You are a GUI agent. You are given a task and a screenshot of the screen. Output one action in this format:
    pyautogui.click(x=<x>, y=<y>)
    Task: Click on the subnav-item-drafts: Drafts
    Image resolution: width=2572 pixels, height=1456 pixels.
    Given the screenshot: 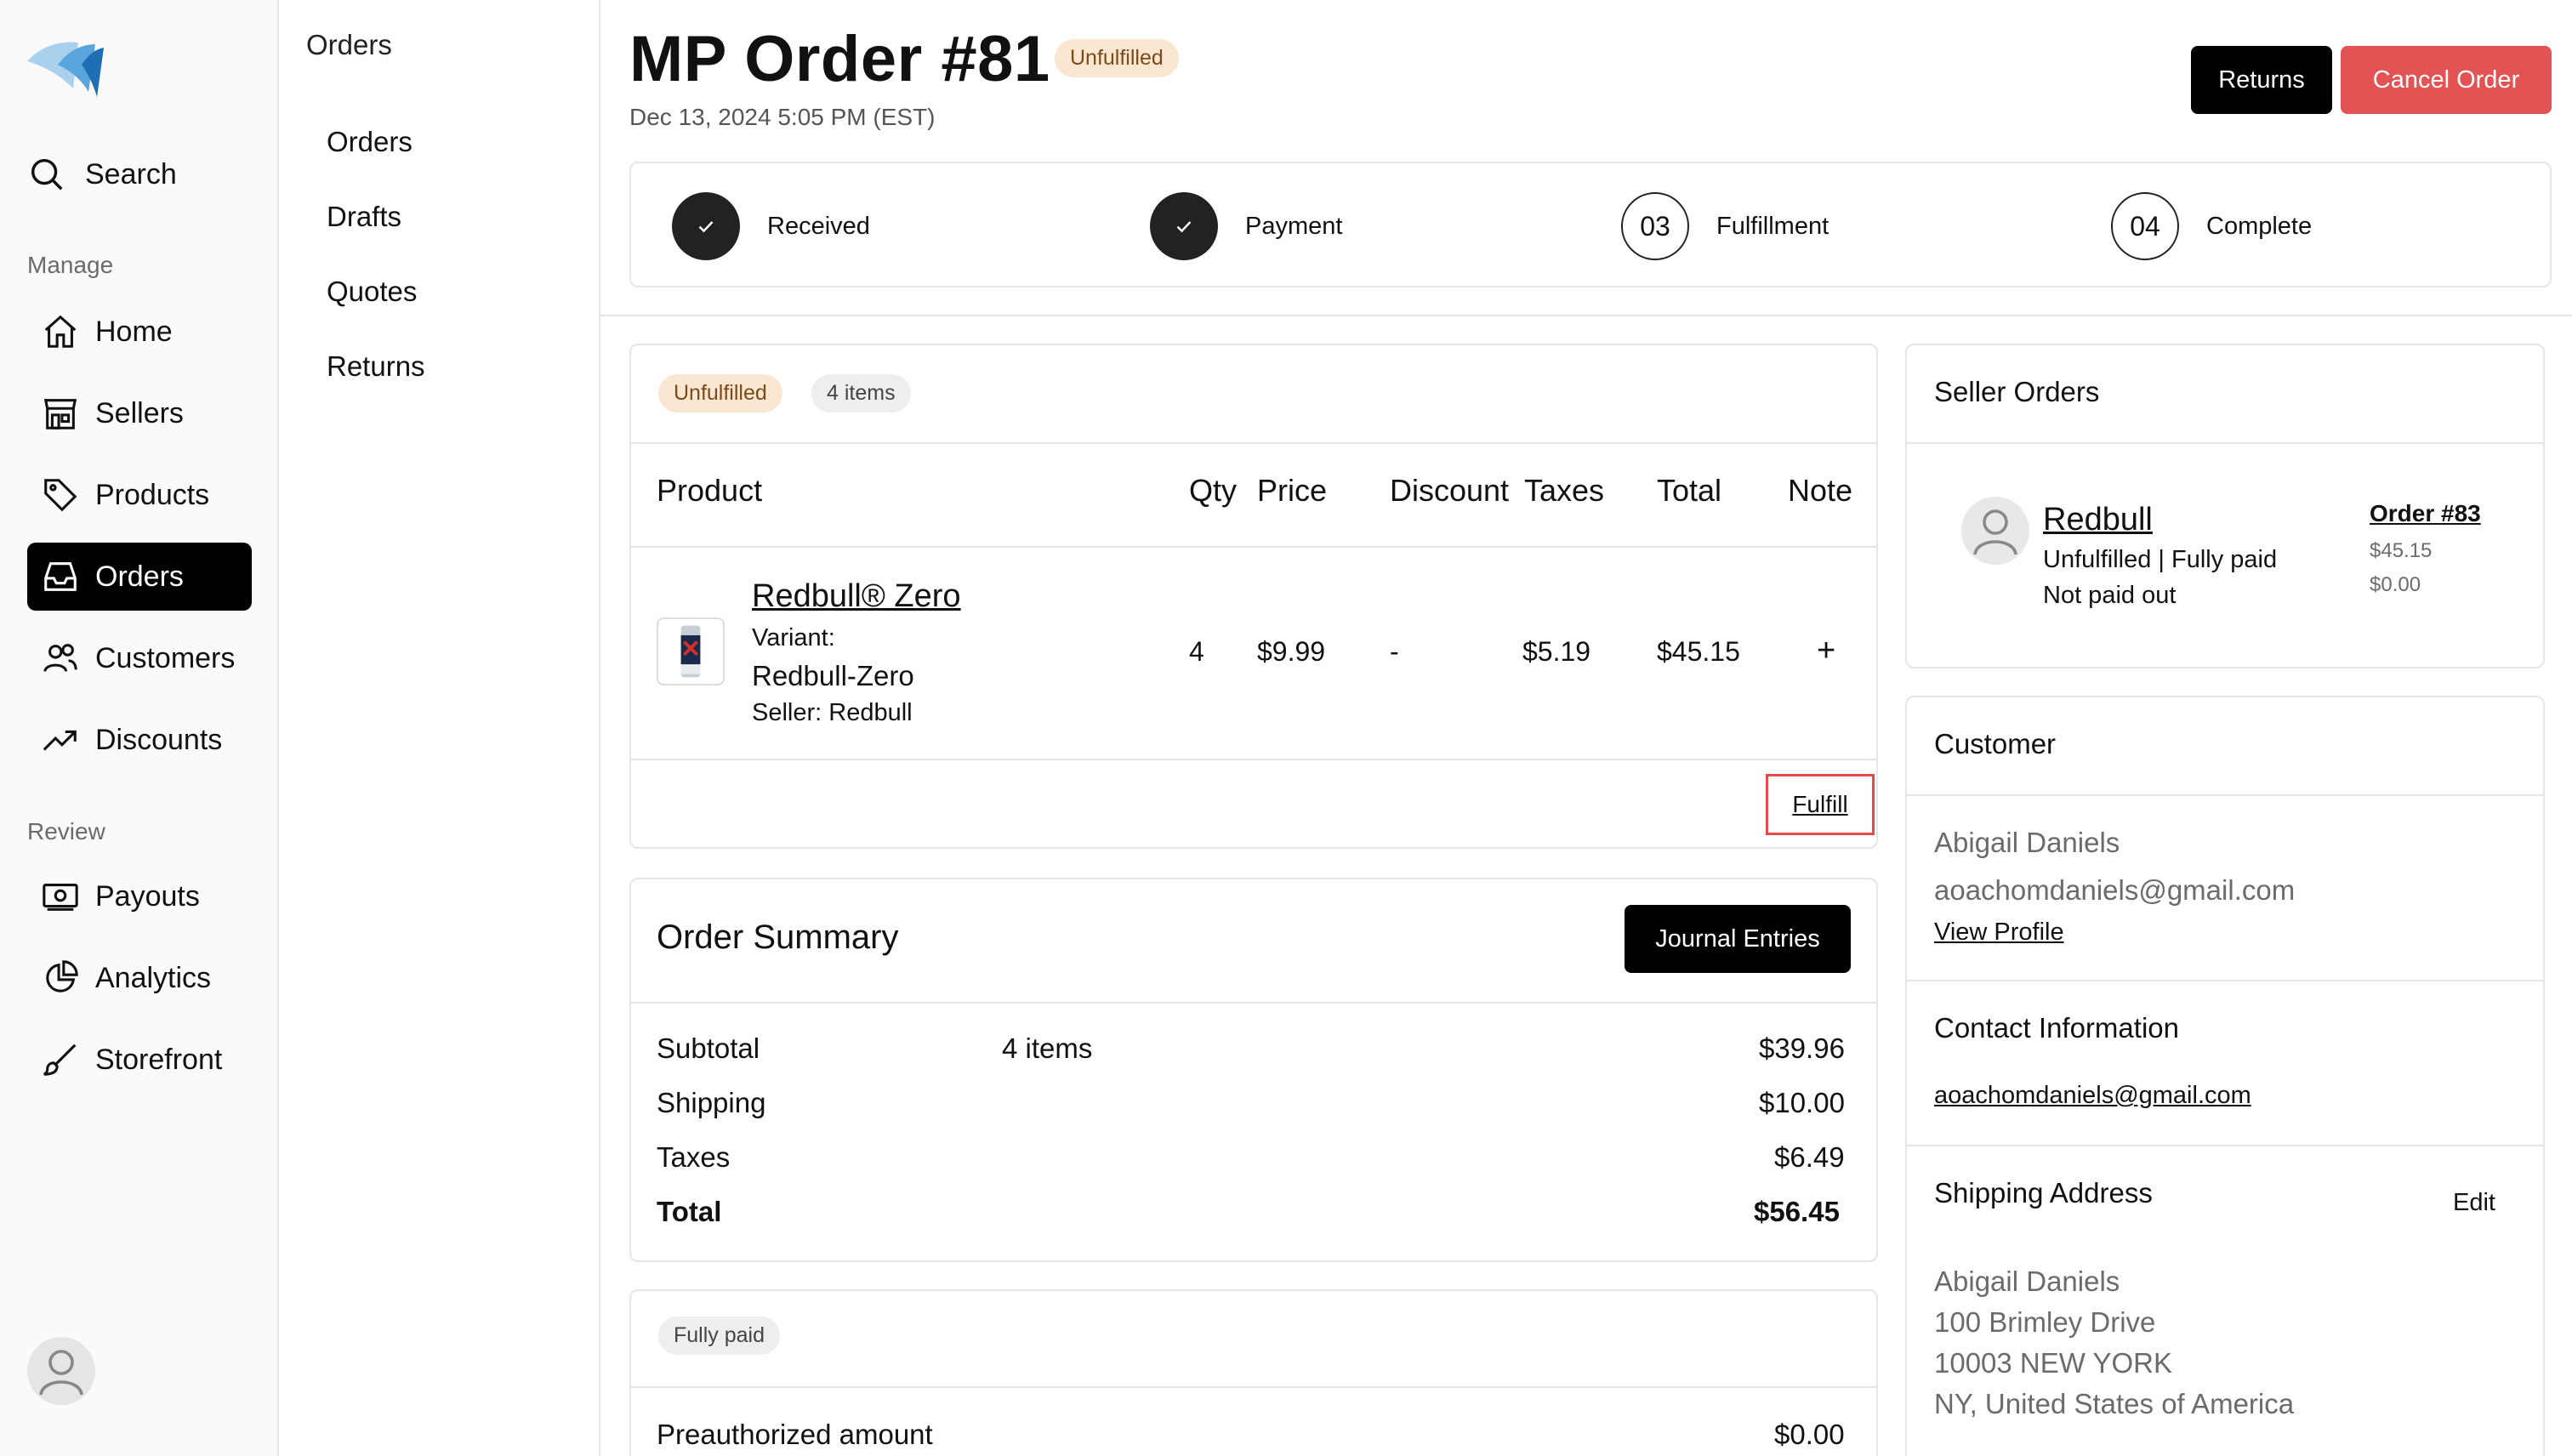 What is the action you would take?
    pyautogui.click(x=364, y=217)
    